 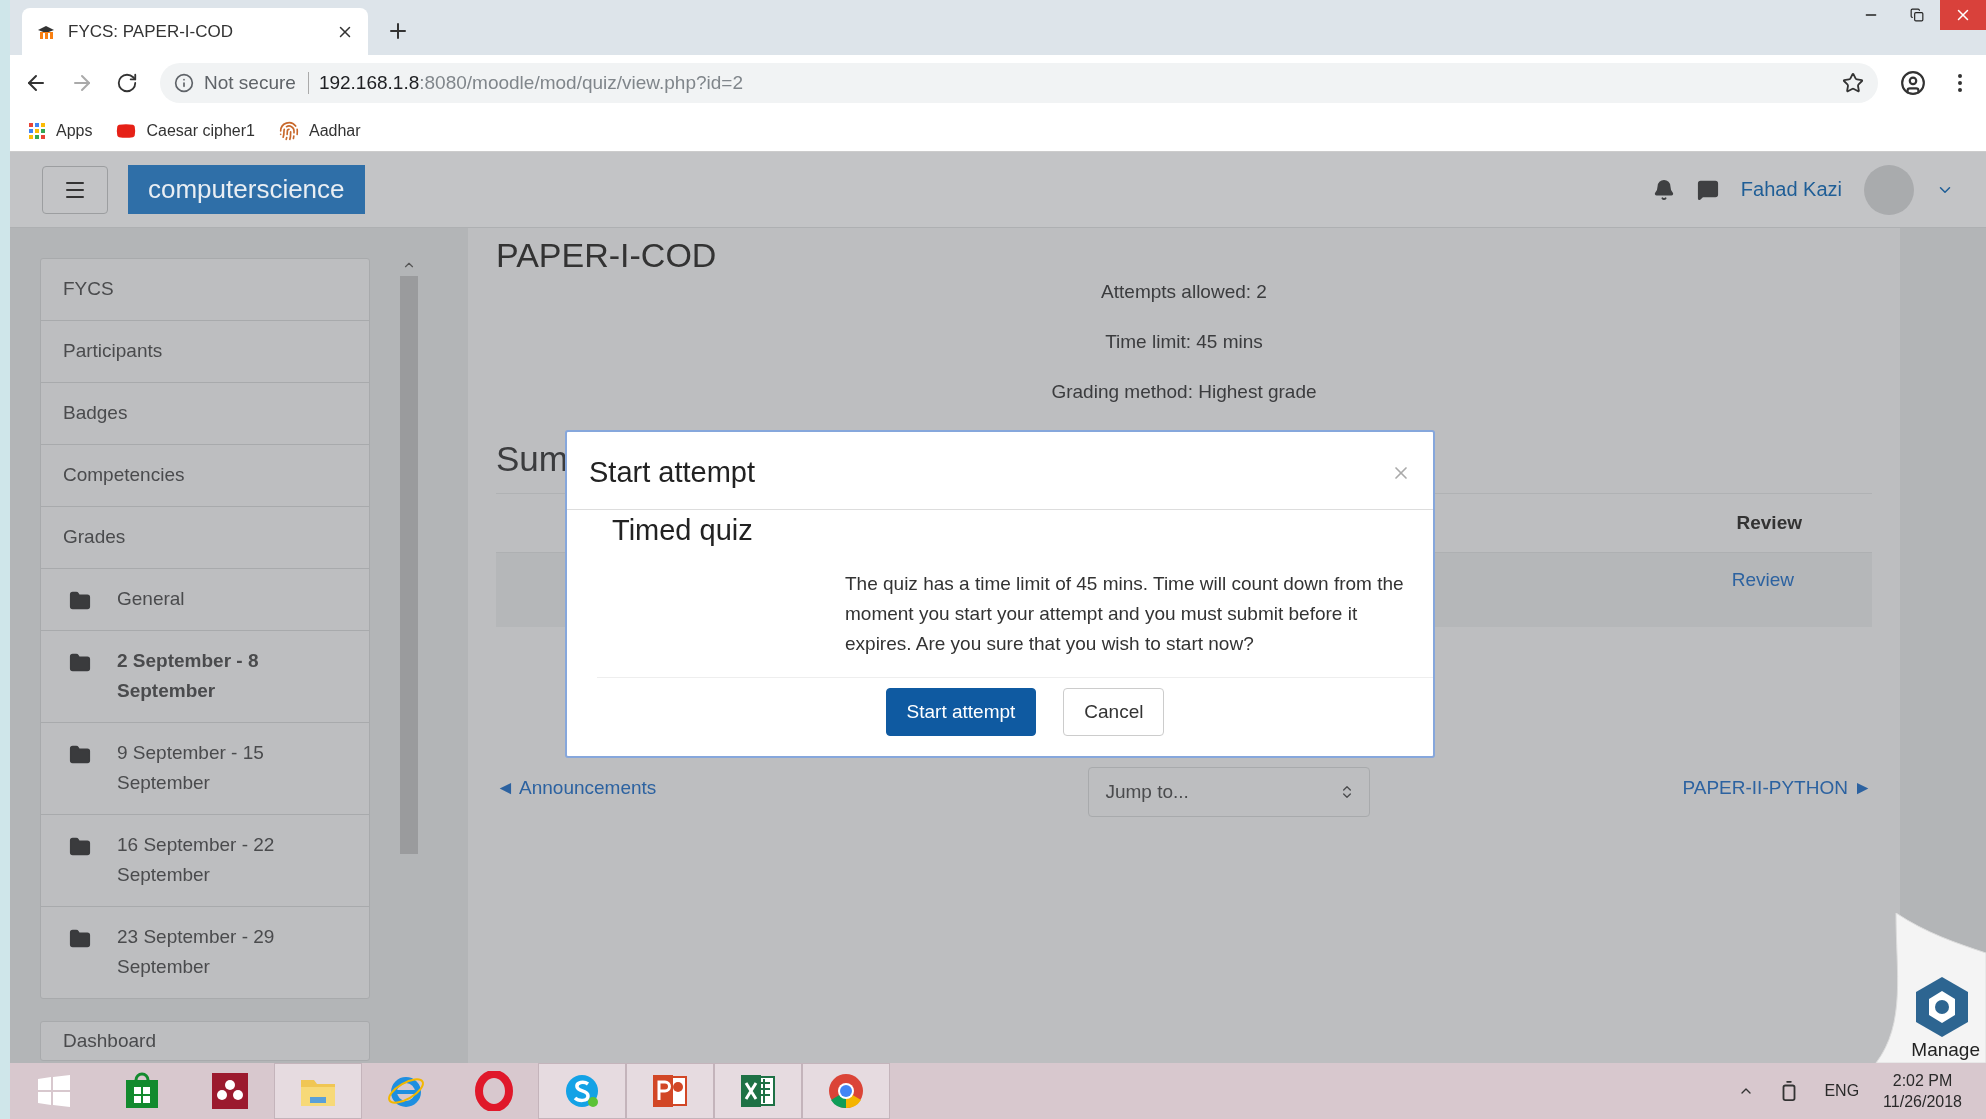 What do you see at coordinates (1922, 1091) in the screenshot?
I see `clock: 2:02 PM 11/26/2018` at bounding box center [1922, 1091].